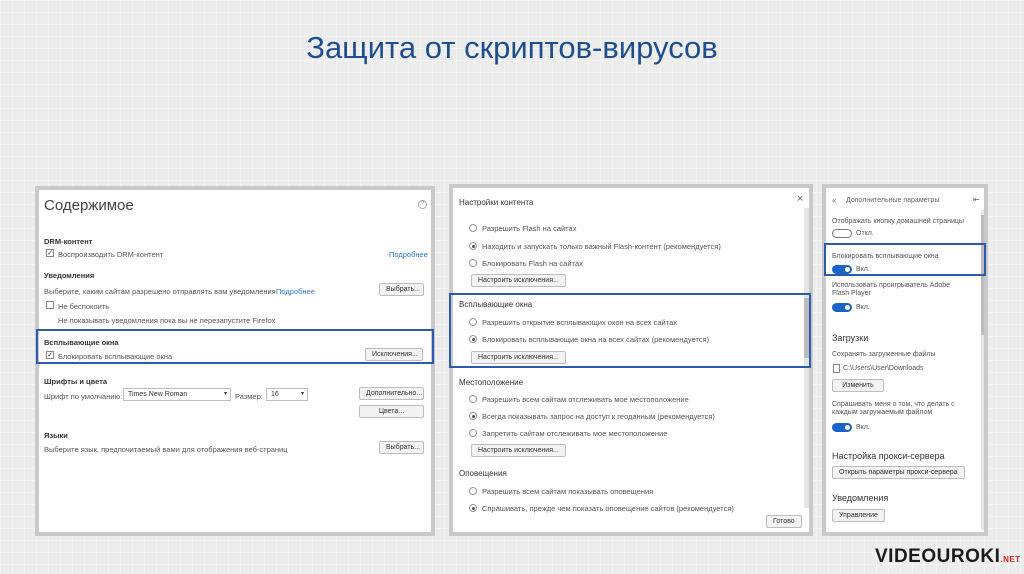 The width and height of the screenshot is (1024, 574). I want to click on ask-state: Вкл., so click(863, 427).